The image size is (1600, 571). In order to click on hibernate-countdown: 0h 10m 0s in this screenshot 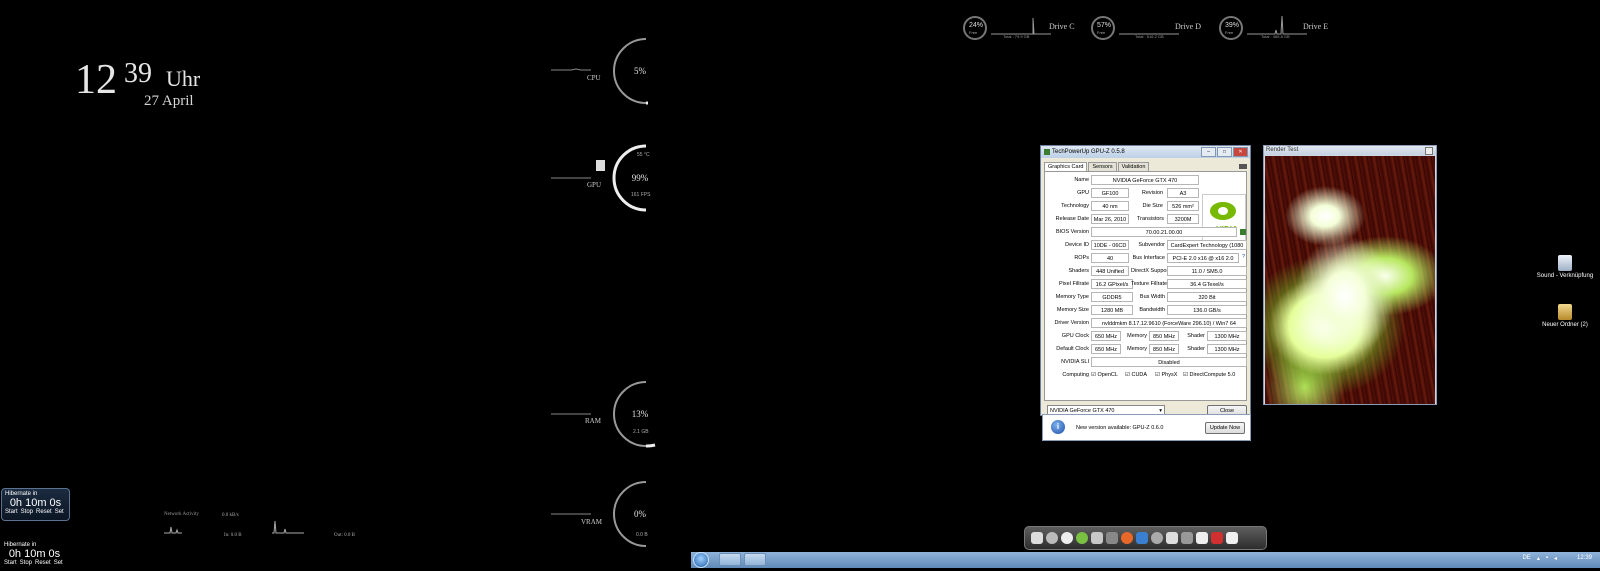, I will do `click(35, 503)`.